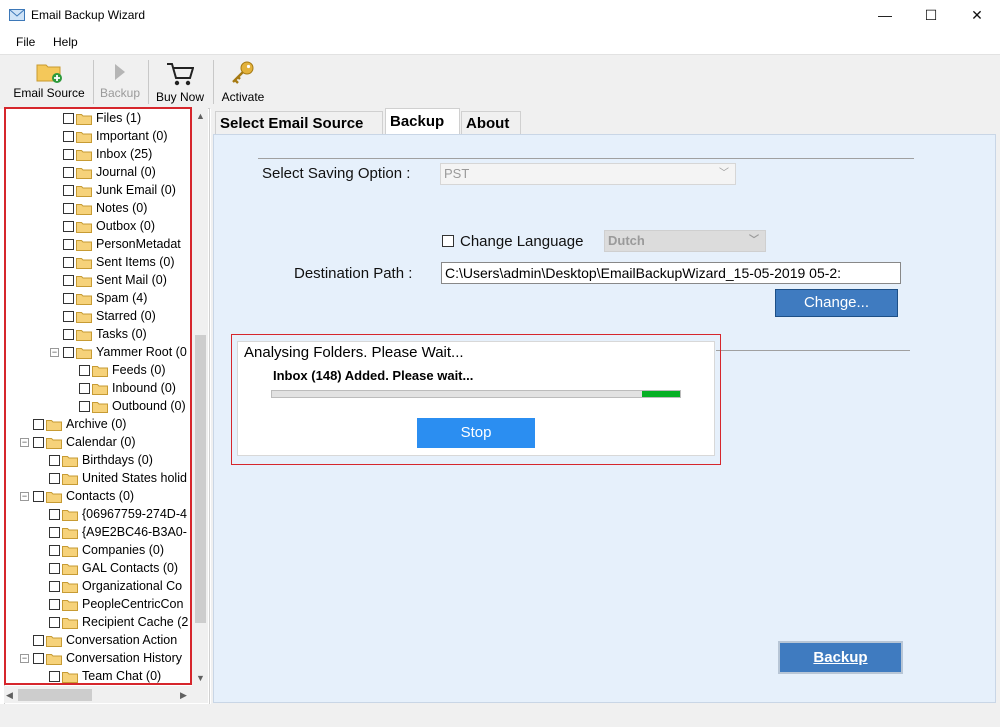 The width and height of the screenshot is (1000, 727). I want to click on tree-item: Inbox (25), so click(107, 154).